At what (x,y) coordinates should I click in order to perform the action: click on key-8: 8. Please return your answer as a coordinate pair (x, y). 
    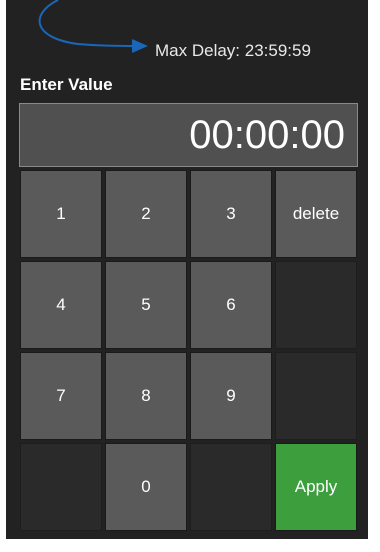
    Looking at the image, I should click on (146, 396).